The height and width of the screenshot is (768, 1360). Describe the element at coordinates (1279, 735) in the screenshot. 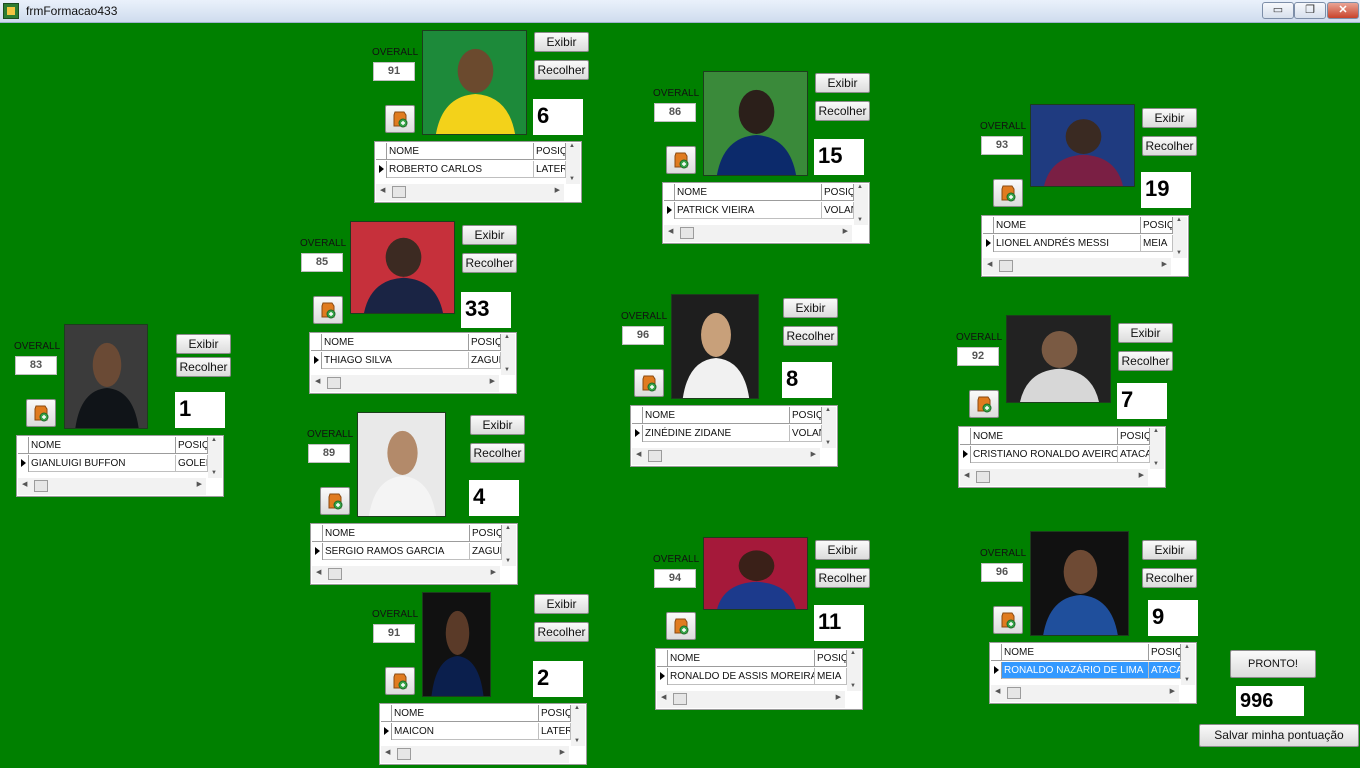

I see `save-score-button: Salvar minha pontuação` at that location.